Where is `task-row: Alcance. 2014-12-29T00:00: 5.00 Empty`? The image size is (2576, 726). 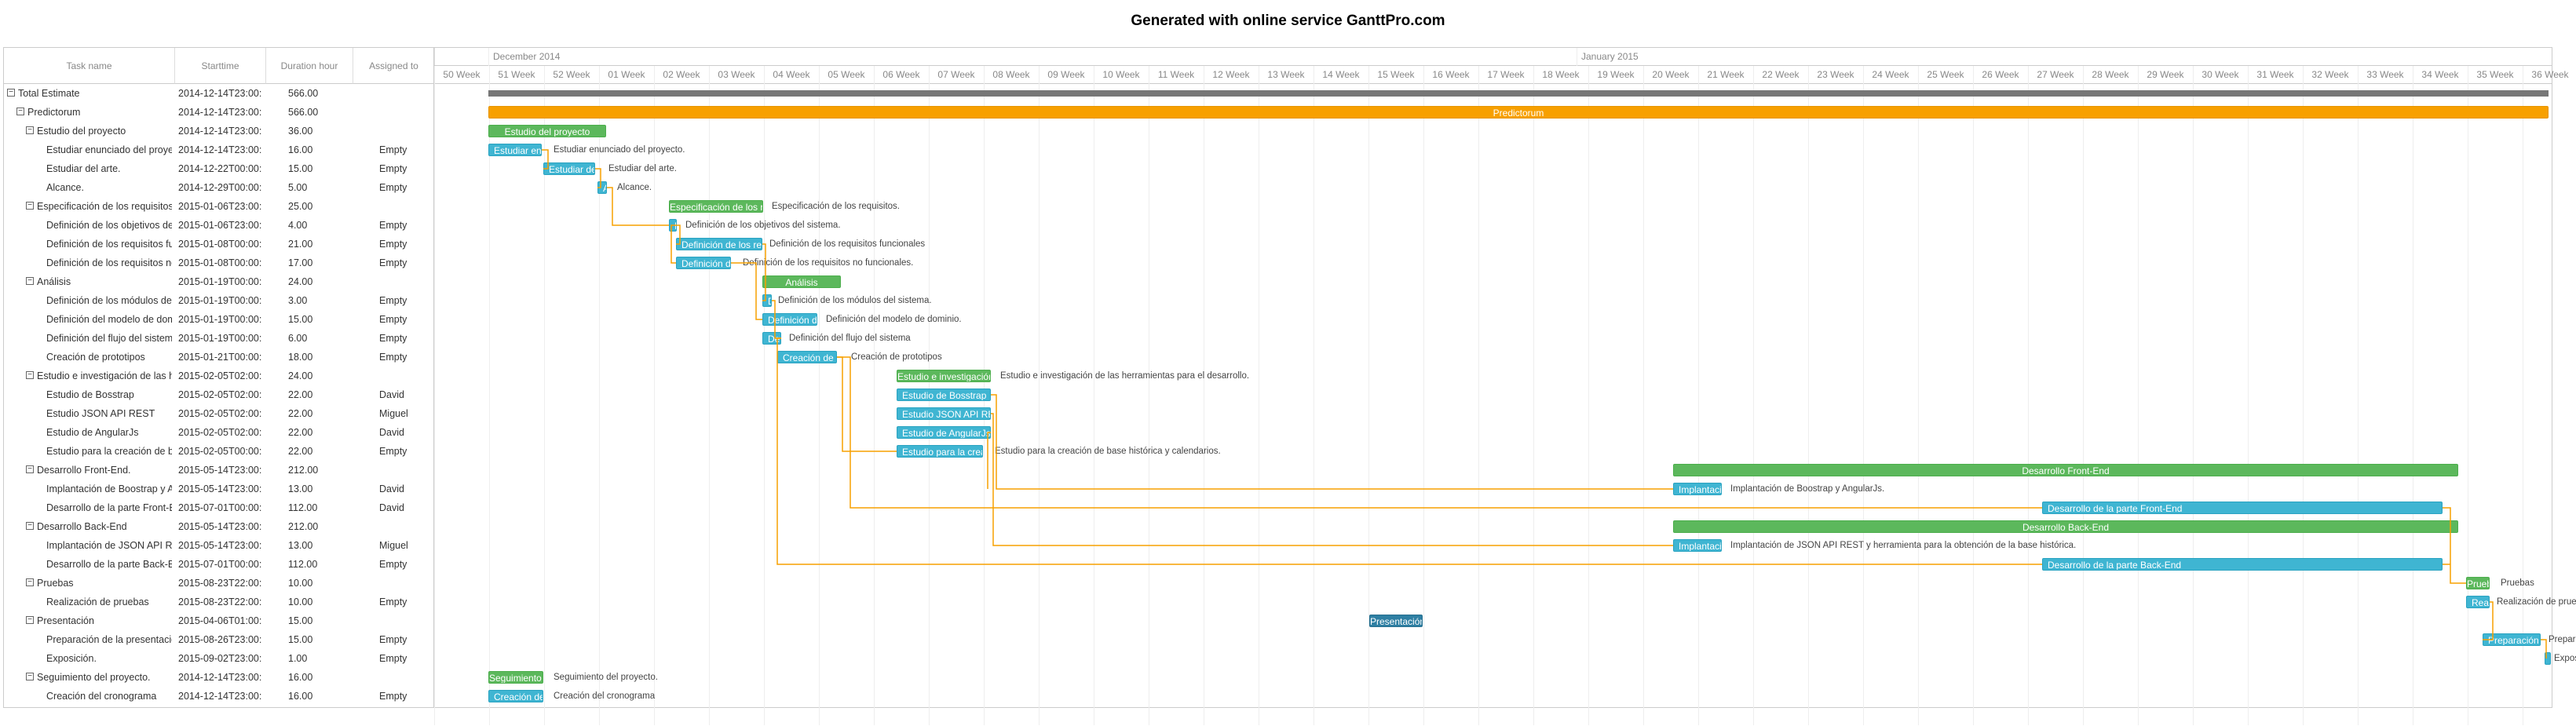
task-row: Alcance. 2014-12-29T00:00: 5.00 Empty is located at coordinates (219, 187).